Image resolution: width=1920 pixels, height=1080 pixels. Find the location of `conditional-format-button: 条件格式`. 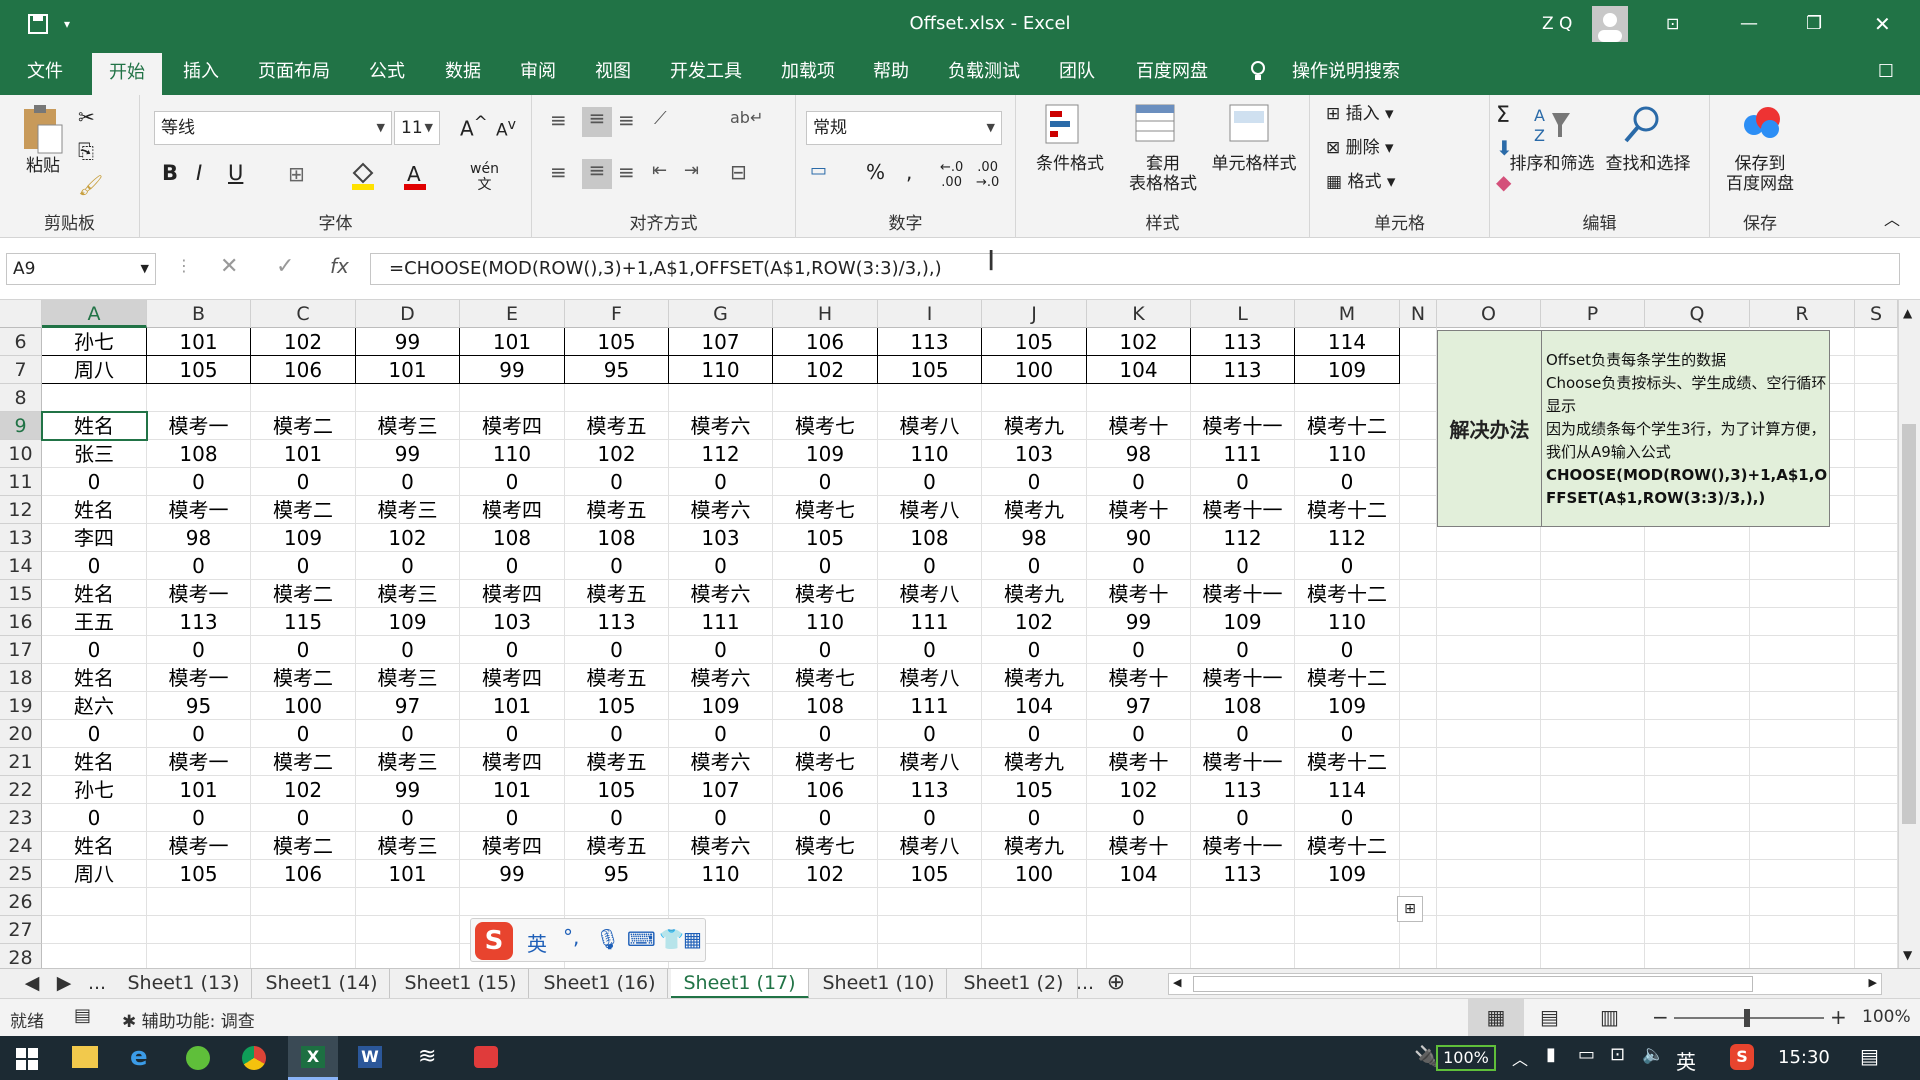

conditional-format-button: 条件格式 is located at coordinates (1070, 164).